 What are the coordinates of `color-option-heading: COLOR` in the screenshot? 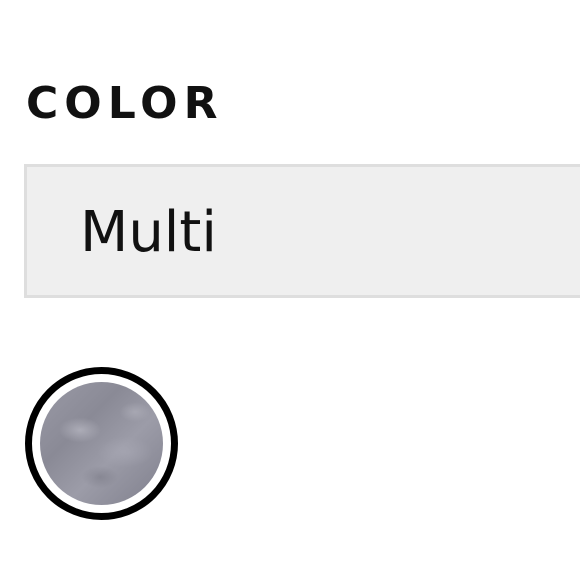 It's located at (125, 103).